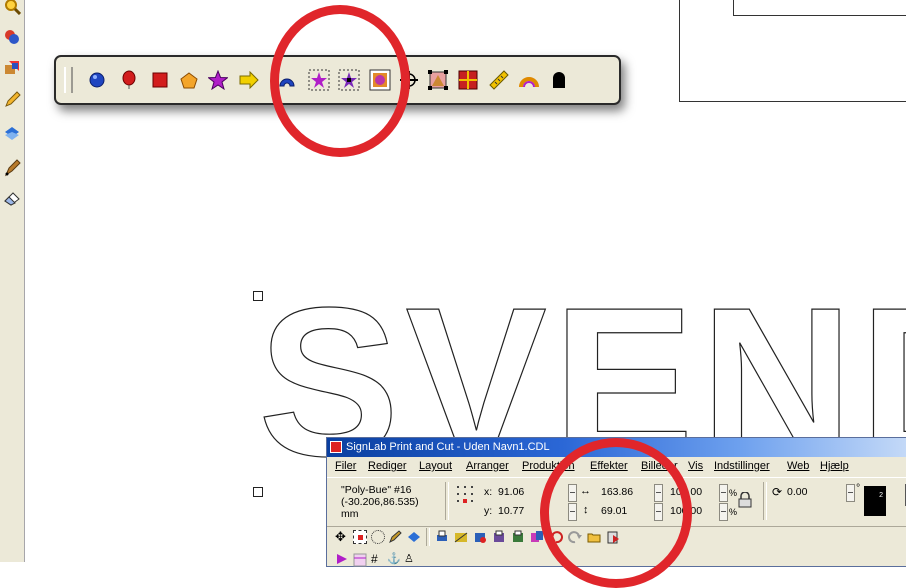 The height and width of the screenshot is (588, 906). Describe the element at coordinates (511, 511) in the screenshot. I see `y-value: 10.77` at that location.